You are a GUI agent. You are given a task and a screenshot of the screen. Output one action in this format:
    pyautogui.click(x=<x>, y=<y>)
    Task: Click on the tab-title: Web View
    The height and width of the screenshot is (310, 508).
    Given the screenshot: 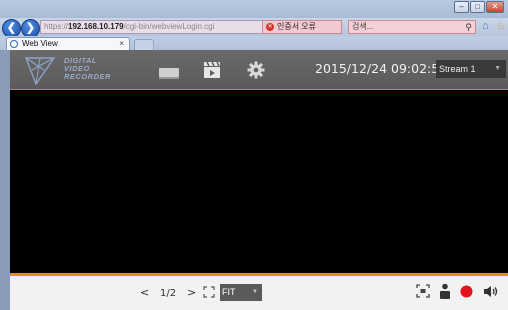 What is the action you would take?
    pyautogui.click(x=40, y=43)
    